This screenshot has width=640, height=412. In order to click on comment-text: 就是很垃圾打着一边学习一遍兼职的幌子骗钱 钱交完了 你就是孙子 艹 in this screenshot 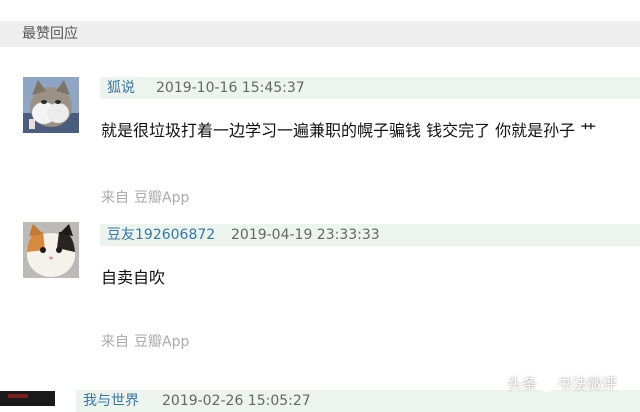, I will do `click(349, 130)`.